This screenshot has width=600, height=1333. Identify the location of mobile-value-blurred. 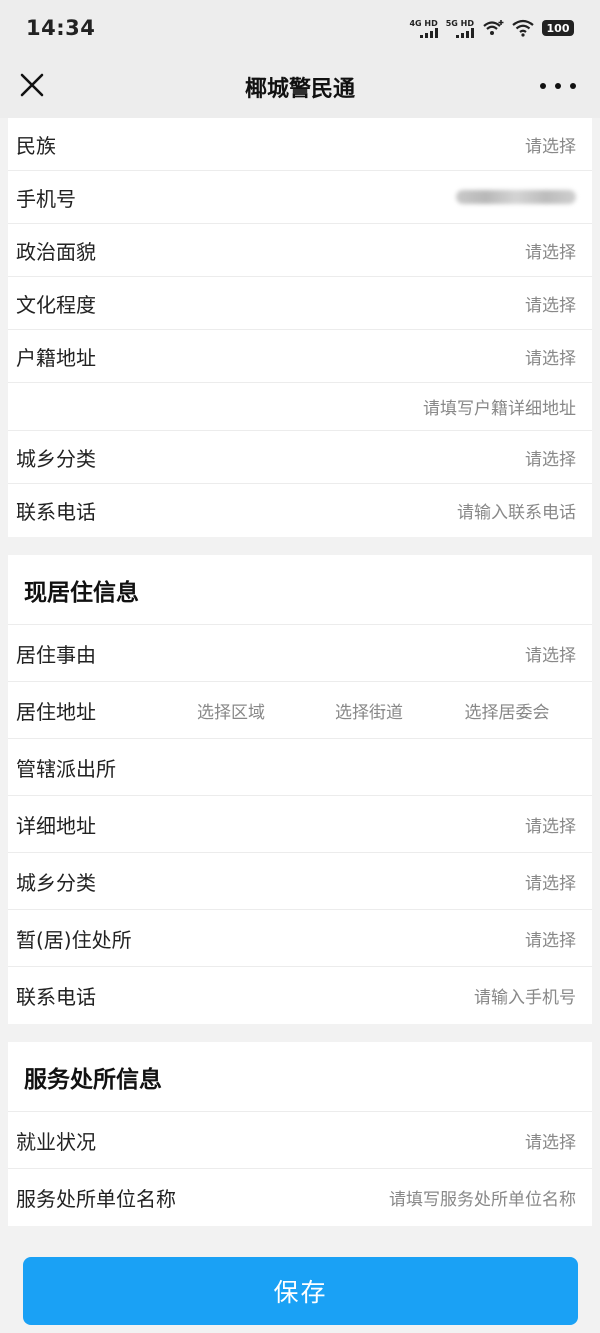
(516, 197).